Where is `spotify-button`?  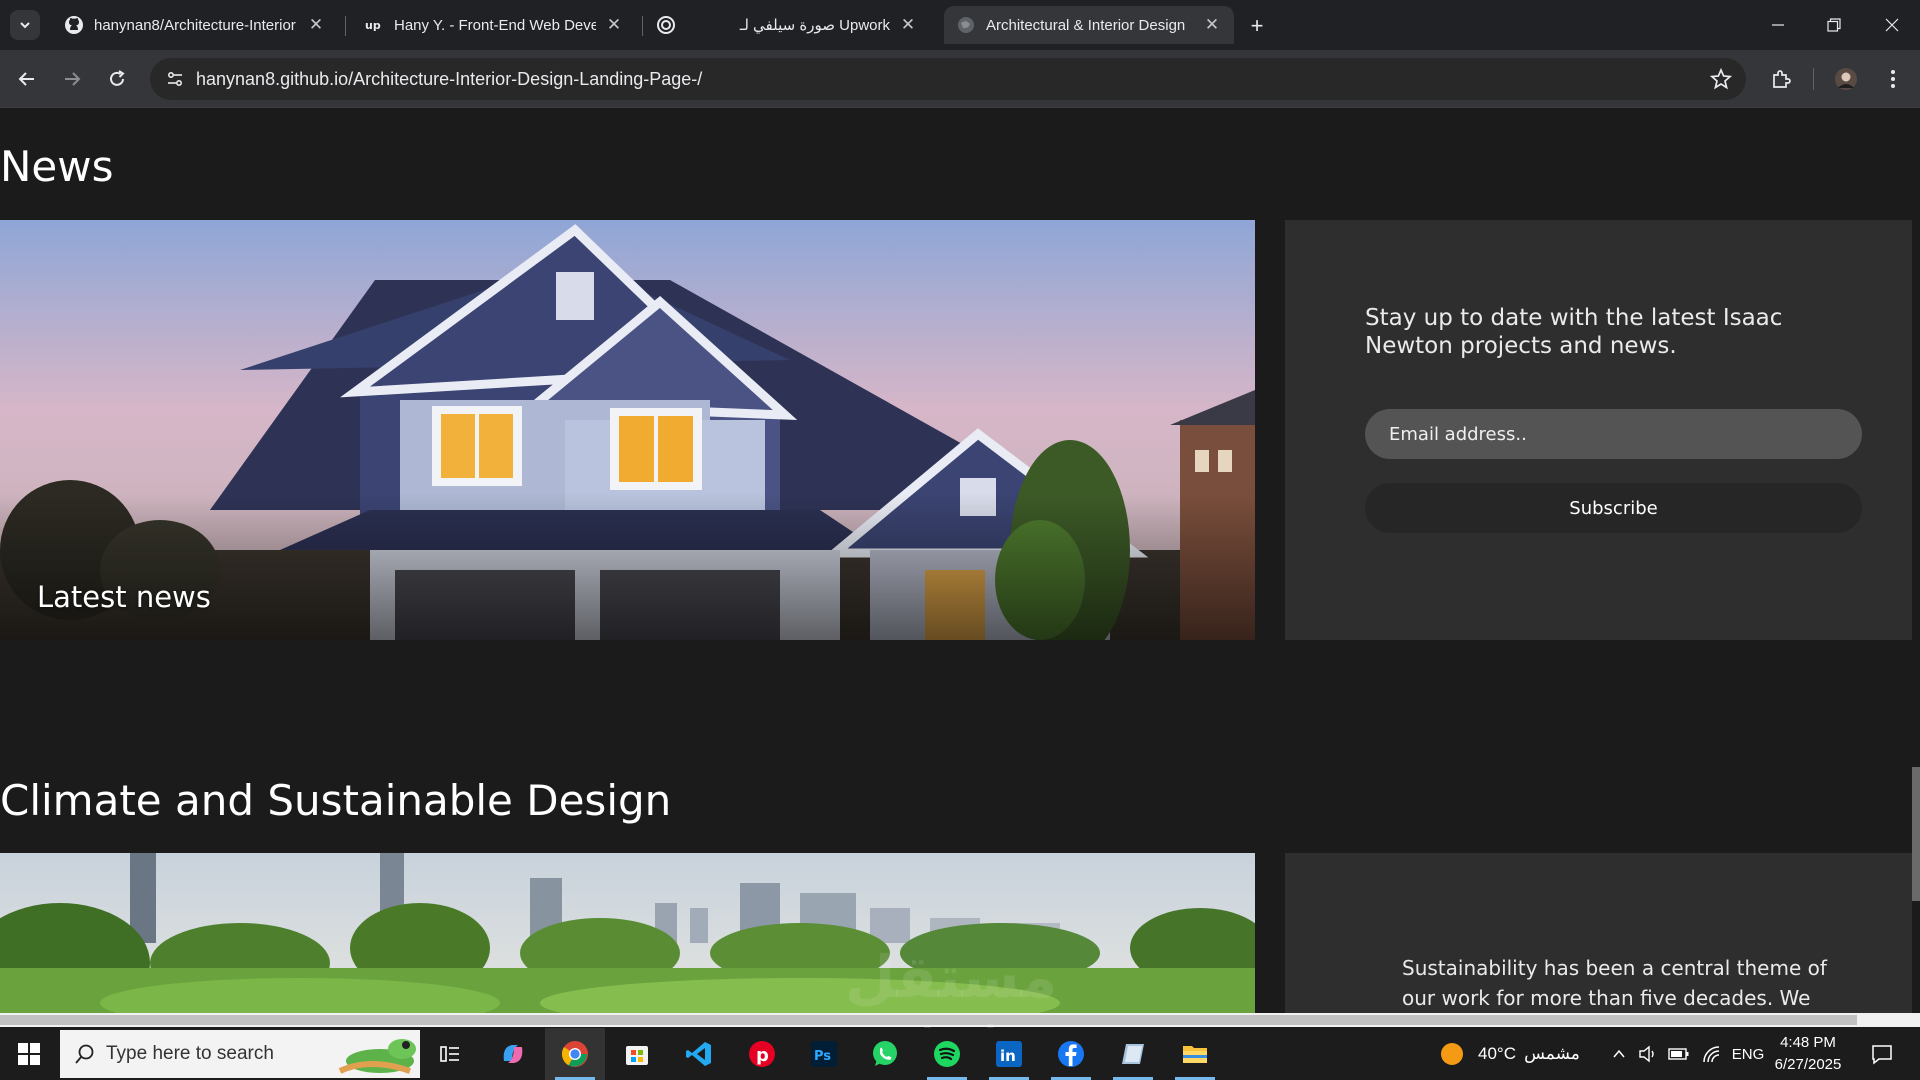
spotify-button is located at coordinates (947, 1054).